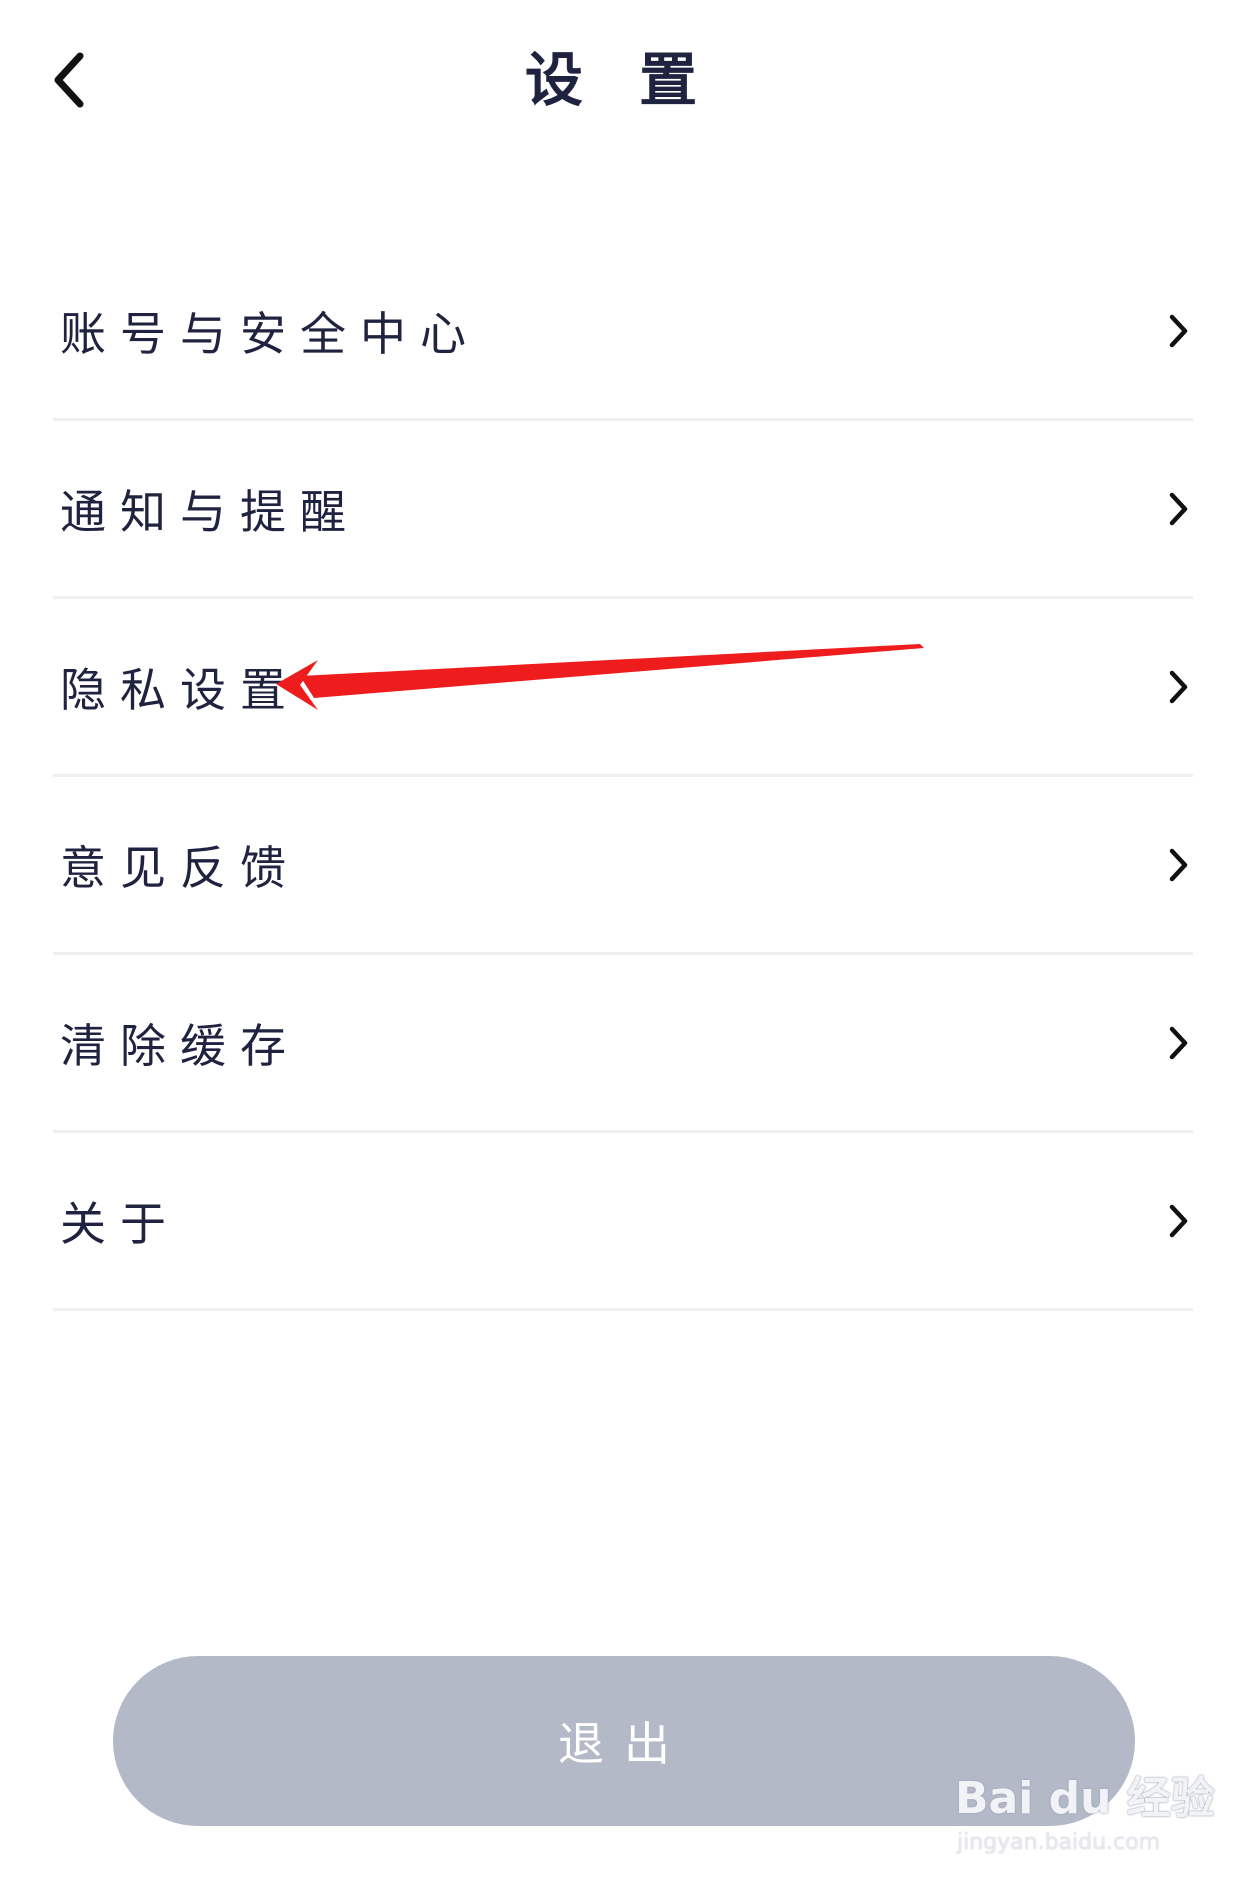 Image resolution: width=1240 pixels, height=1885 pixels. Describe the element at coordinates (623, 332) in the screenshot. I see `menu-item-account-security: 账号与安全中心` at that location.